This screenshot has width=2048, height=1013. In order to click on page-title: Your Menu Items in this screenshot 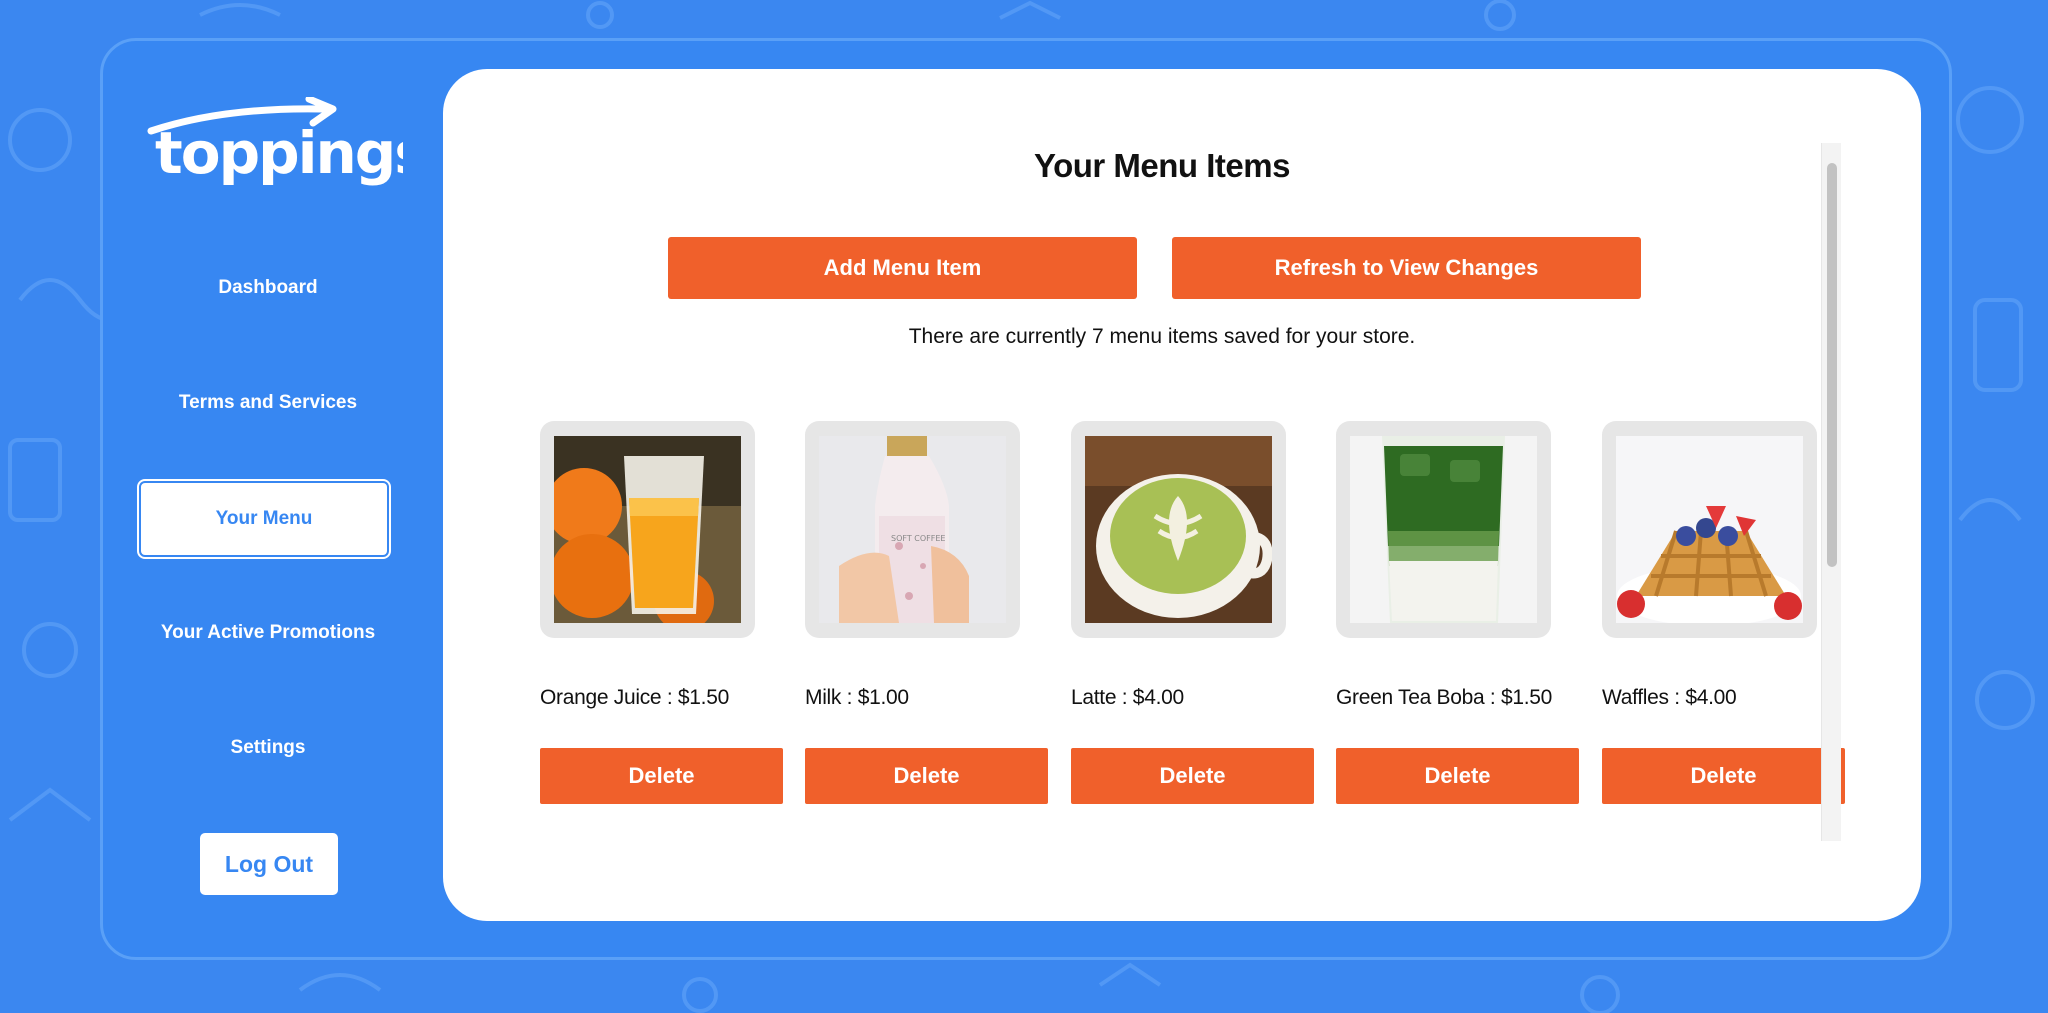, I will do `click(1162, 165)`.